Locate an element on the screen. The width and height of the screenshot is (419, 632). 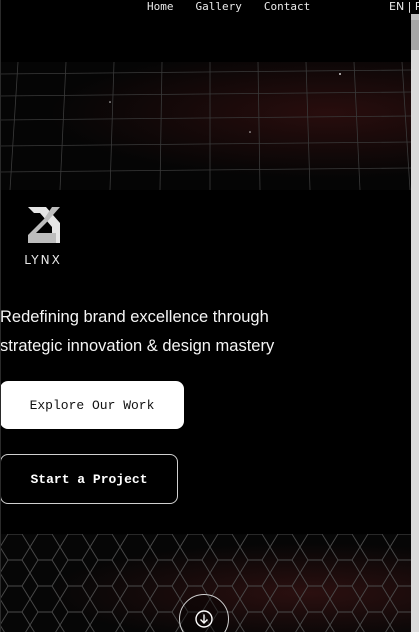
left-edge-line is located at coordinates (0, 316).